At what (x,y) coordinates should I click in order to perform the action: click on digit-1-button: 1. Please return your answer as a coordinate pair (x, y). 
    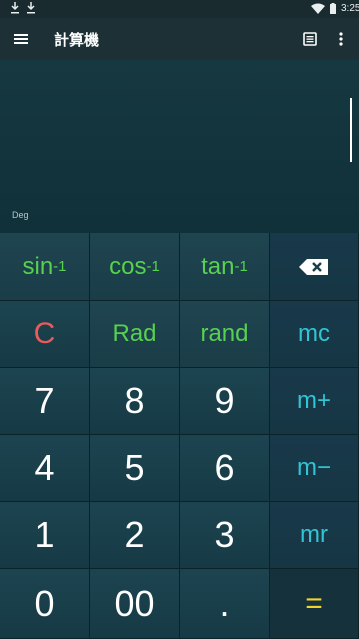
    Looking at the image, I should click on (45, 535).